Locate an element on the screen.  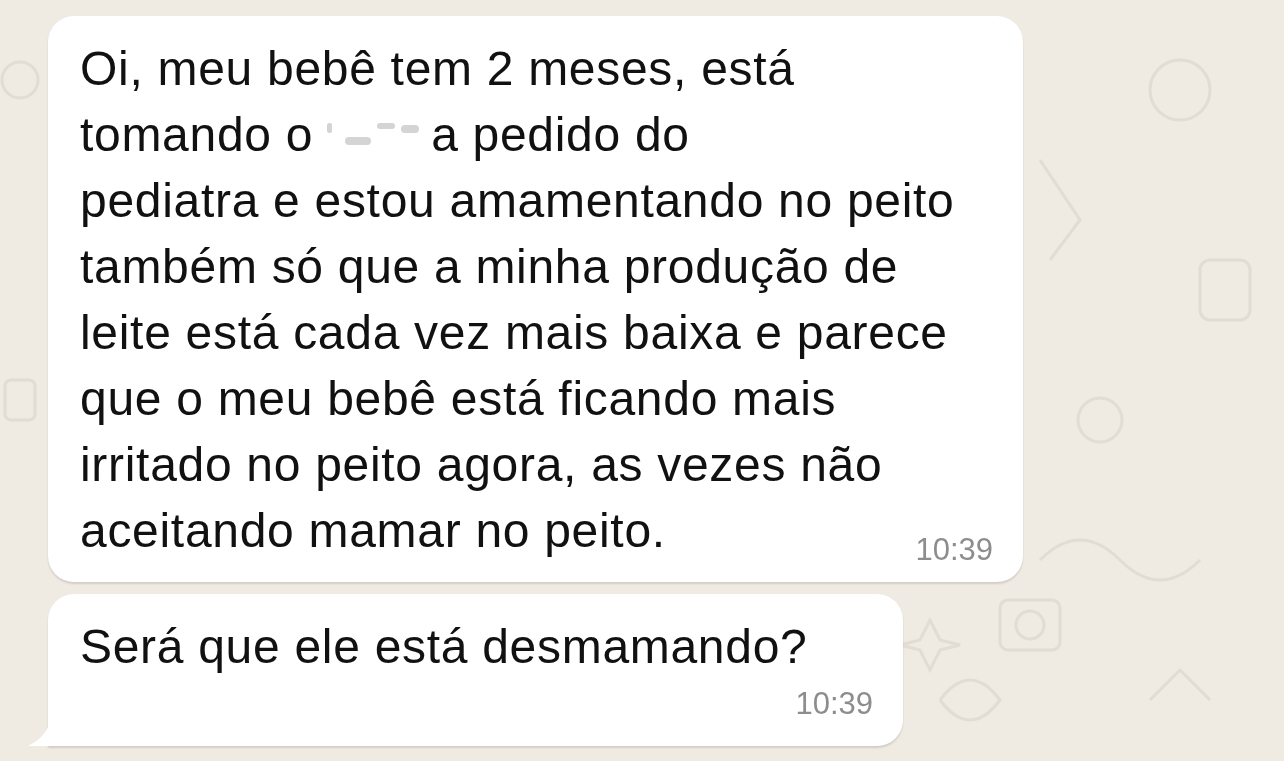
message-text: aceitando mamar no peito. is located at coordinates (373, 531).